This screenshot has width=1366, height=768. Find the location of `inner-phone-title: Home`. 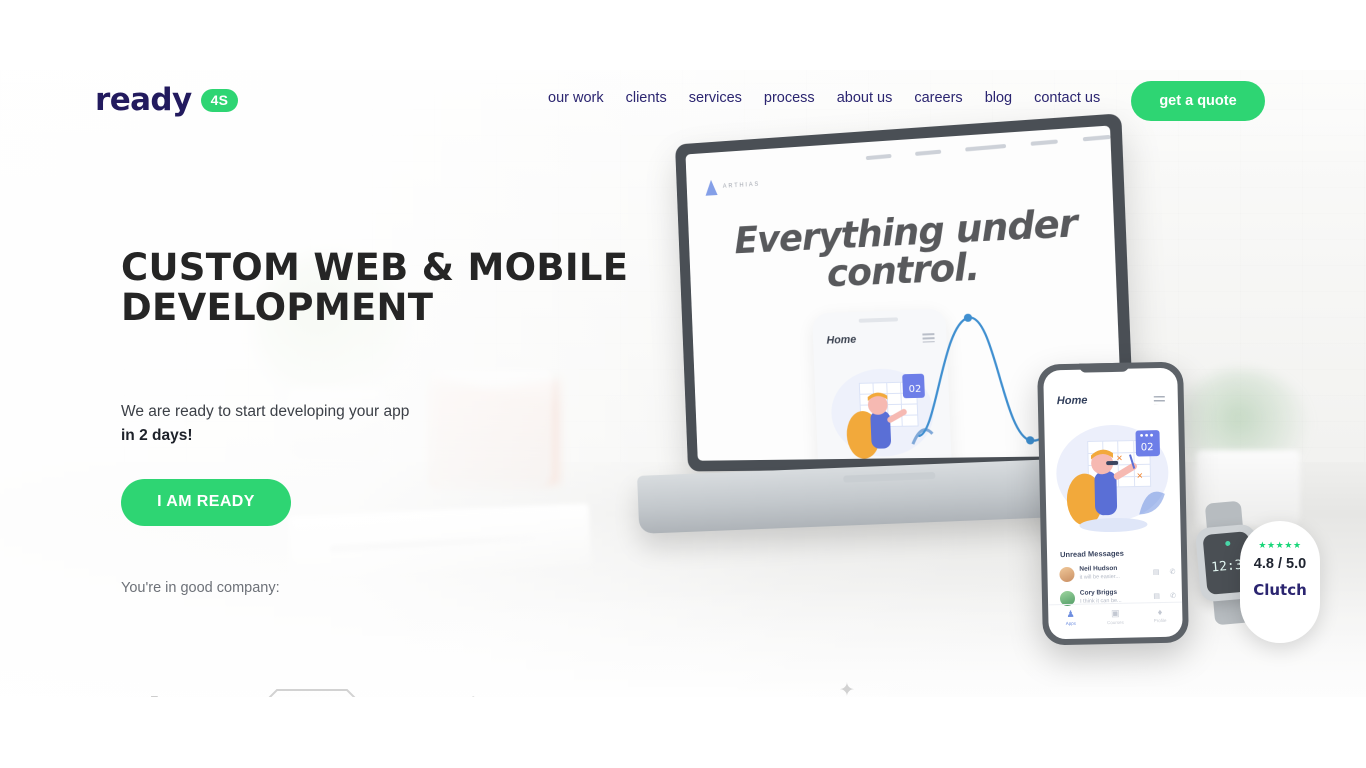

inner-phone-title: Home is located at coordinates (841, 340).